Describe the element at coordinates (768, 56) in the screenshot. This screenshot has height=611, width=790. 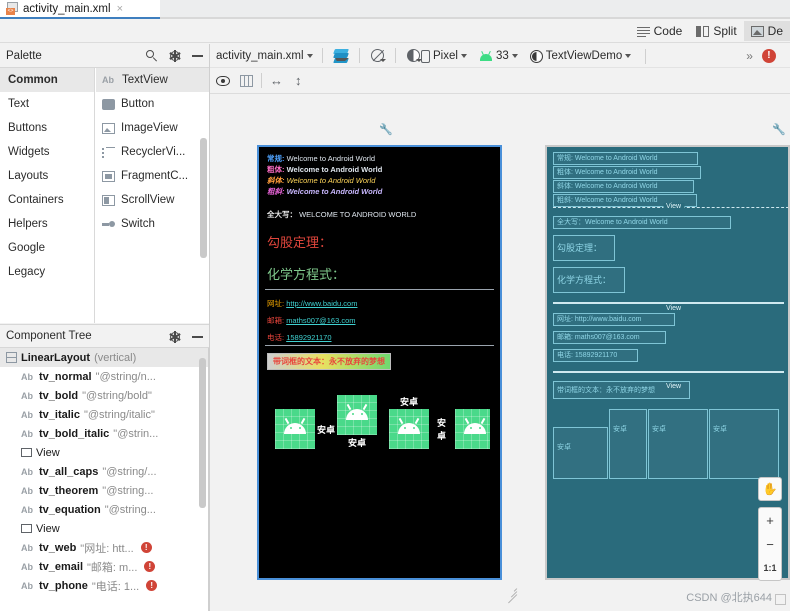
I see `error-badge: !` at that location.